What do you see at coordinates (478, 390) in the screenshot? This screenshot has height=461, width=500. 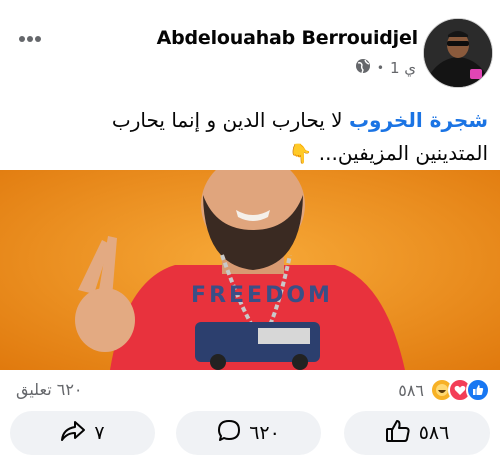 I see `like-icon` at bounding box center [478, 390].